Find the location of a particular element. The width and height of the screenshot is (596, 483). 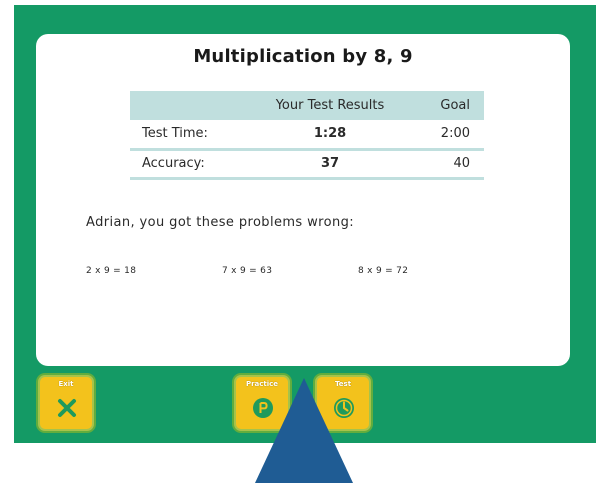

wrong-problem: 2 x 9 = 18 is located at coordinates (111, 271).